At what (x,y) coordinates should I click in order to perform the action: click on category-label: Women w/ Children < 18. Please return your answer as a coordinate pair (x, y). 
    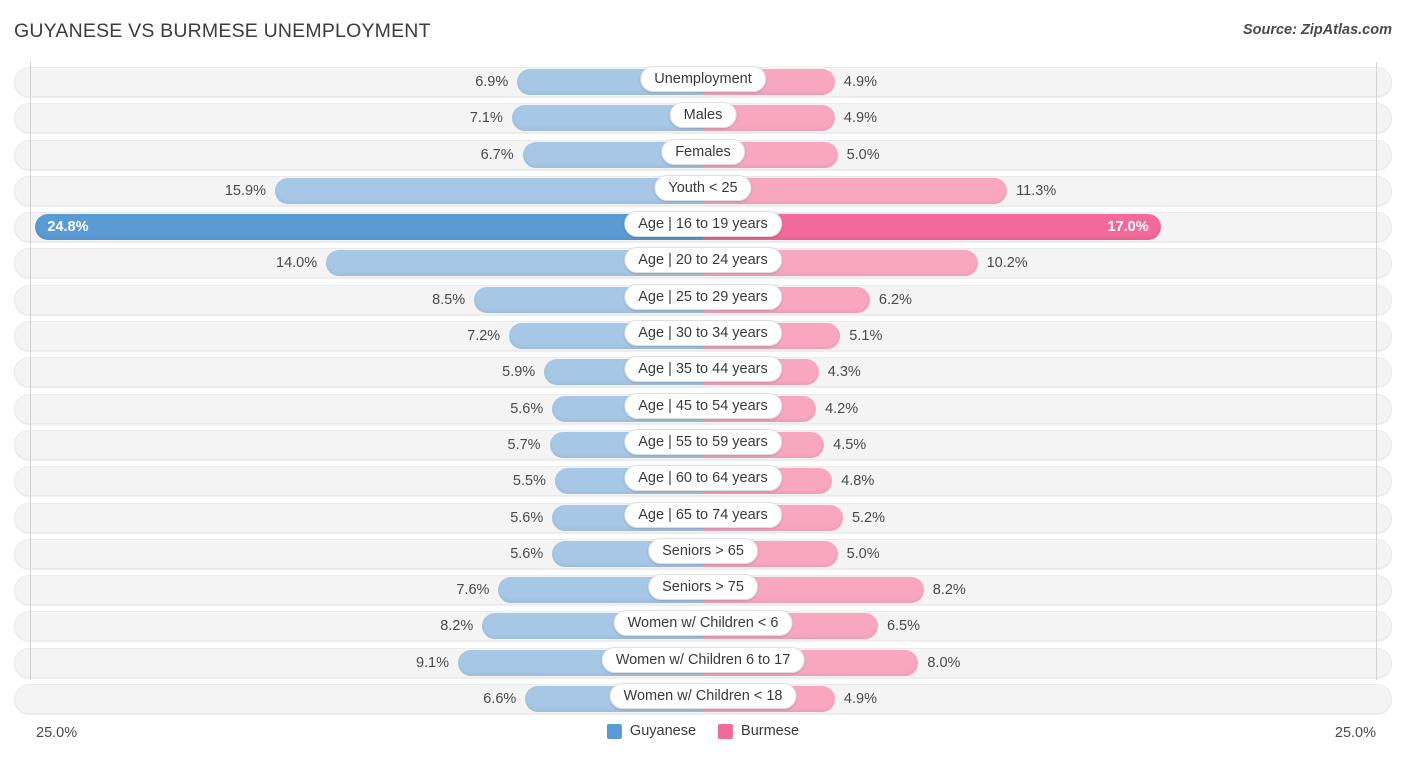
    Looking at the image, I should click on (703, 696).